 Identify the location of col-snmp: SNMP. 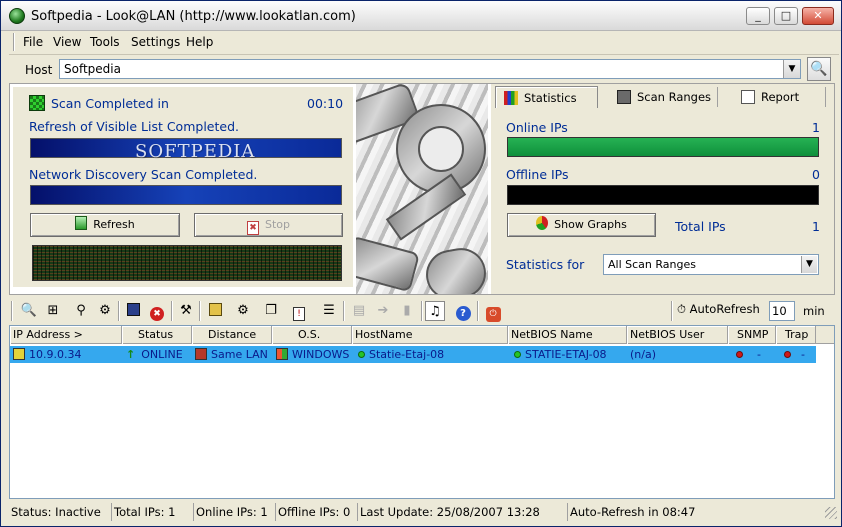
(752, 335).